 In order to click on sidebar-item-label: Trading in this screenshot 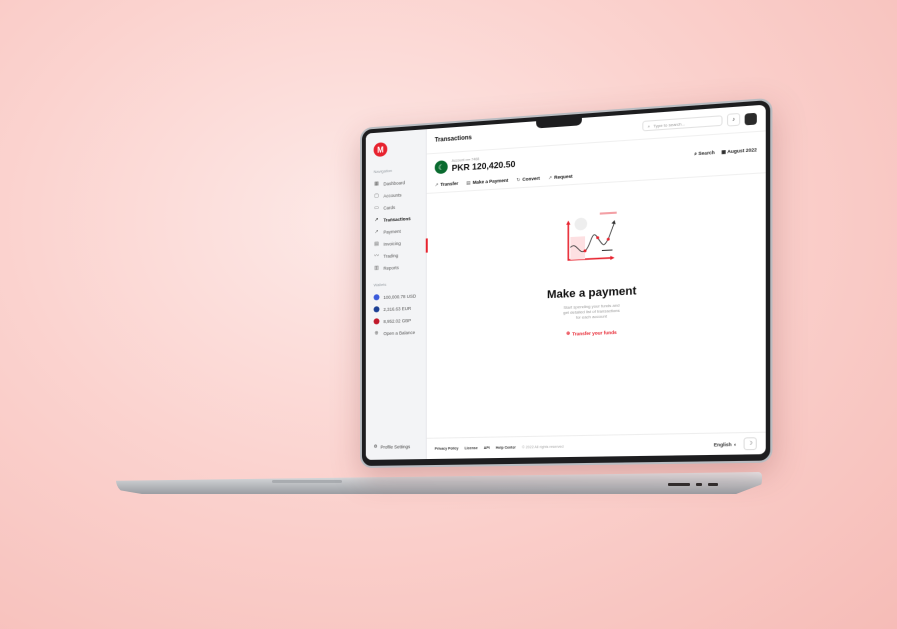, I will do `click(390, 256)`.